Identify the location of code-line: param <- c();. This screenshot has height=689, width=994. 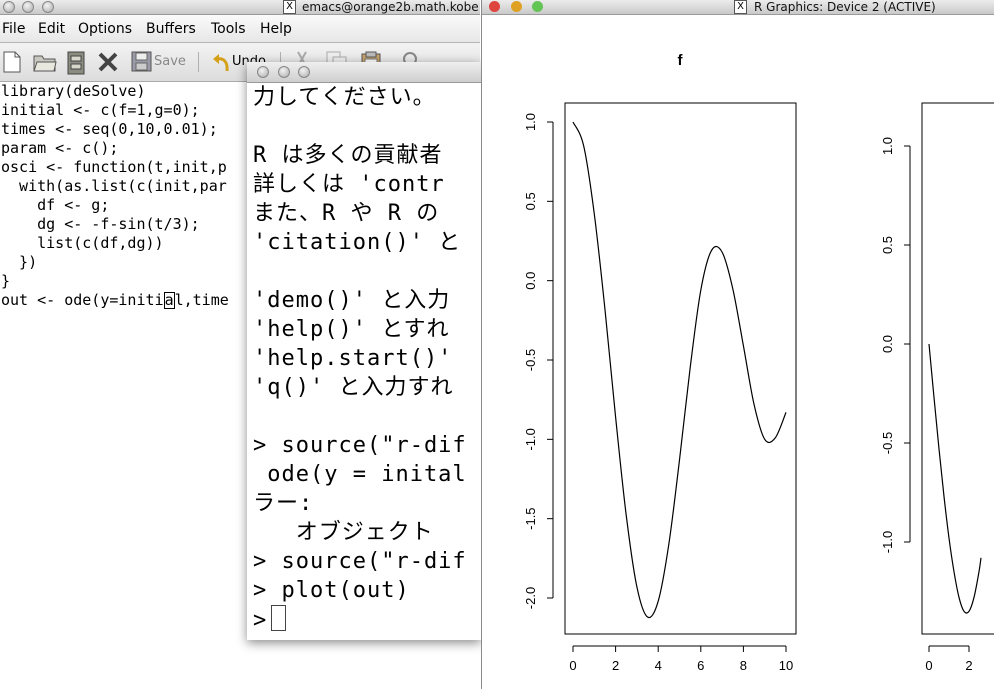
(60, 148).